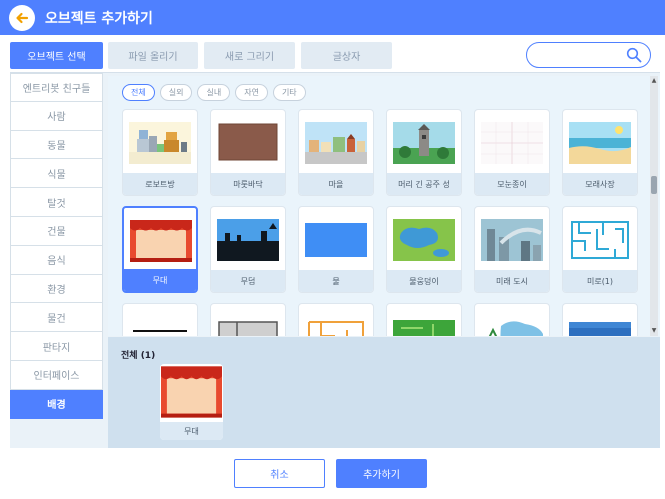 Image resolution: width=665 pixels, height=499 pixels. I want to click on filter-indoor: 실내, so click(214, 92).